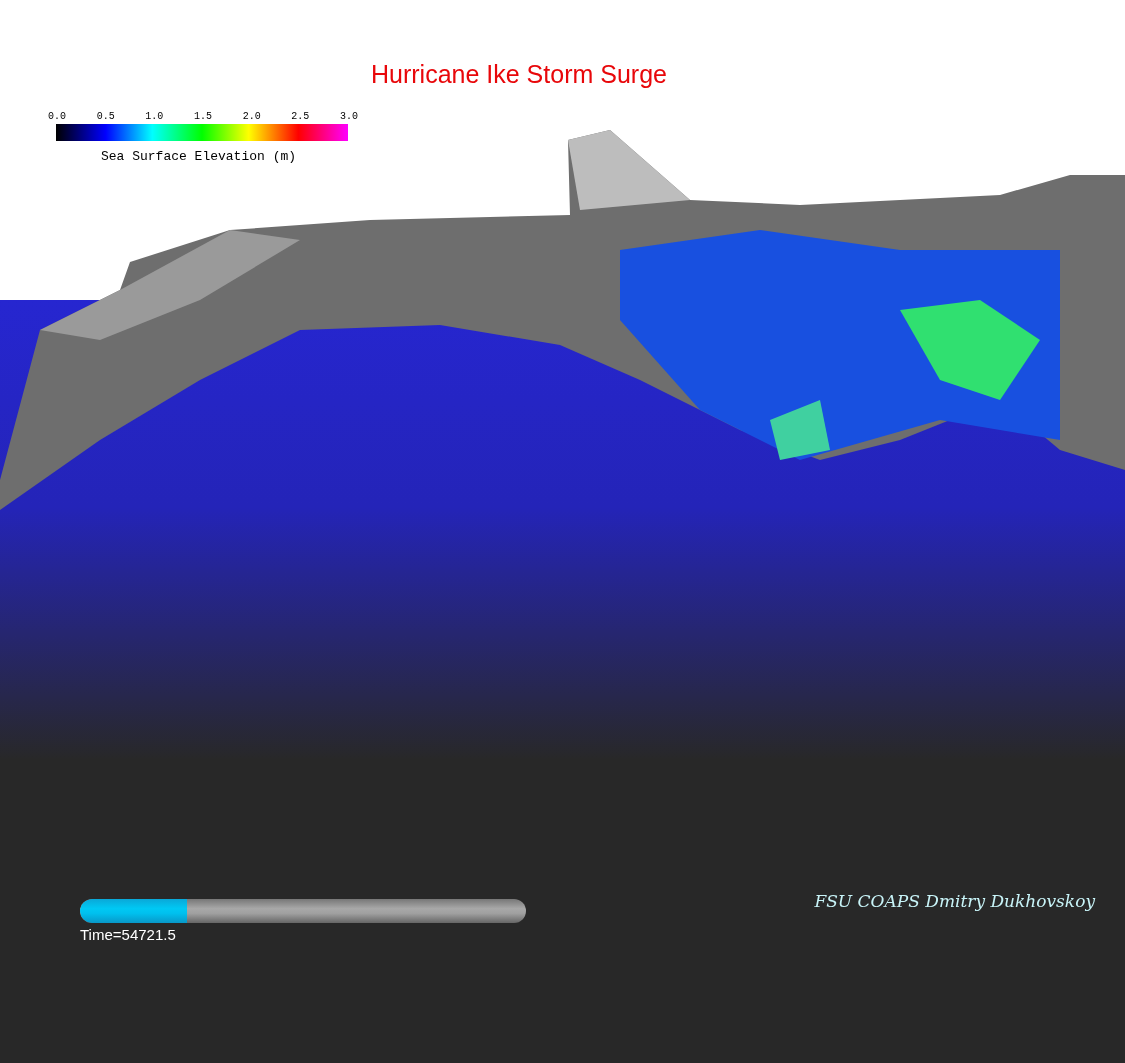  I want to click on colorbar-tick-label: 0.5, so click(105, 116).